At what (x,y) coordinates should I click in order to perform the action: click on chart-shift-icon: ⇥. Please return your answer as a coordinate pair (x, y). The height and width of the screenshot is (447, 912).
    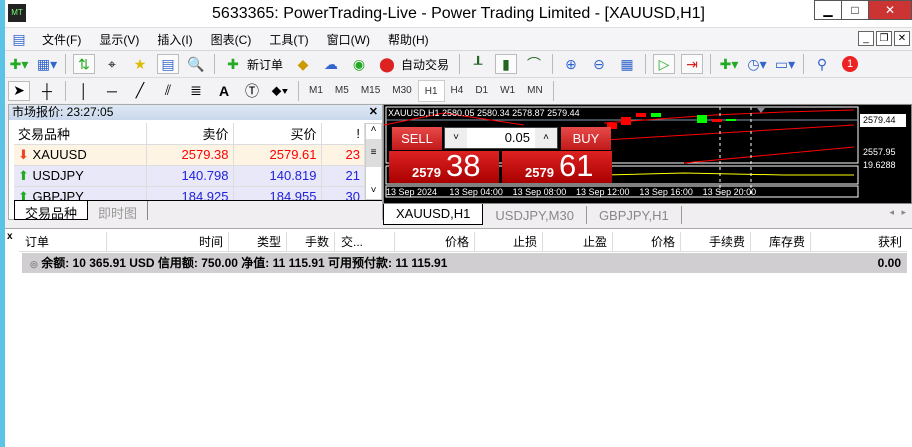
    Looking at the image, I should click on (692, 64).